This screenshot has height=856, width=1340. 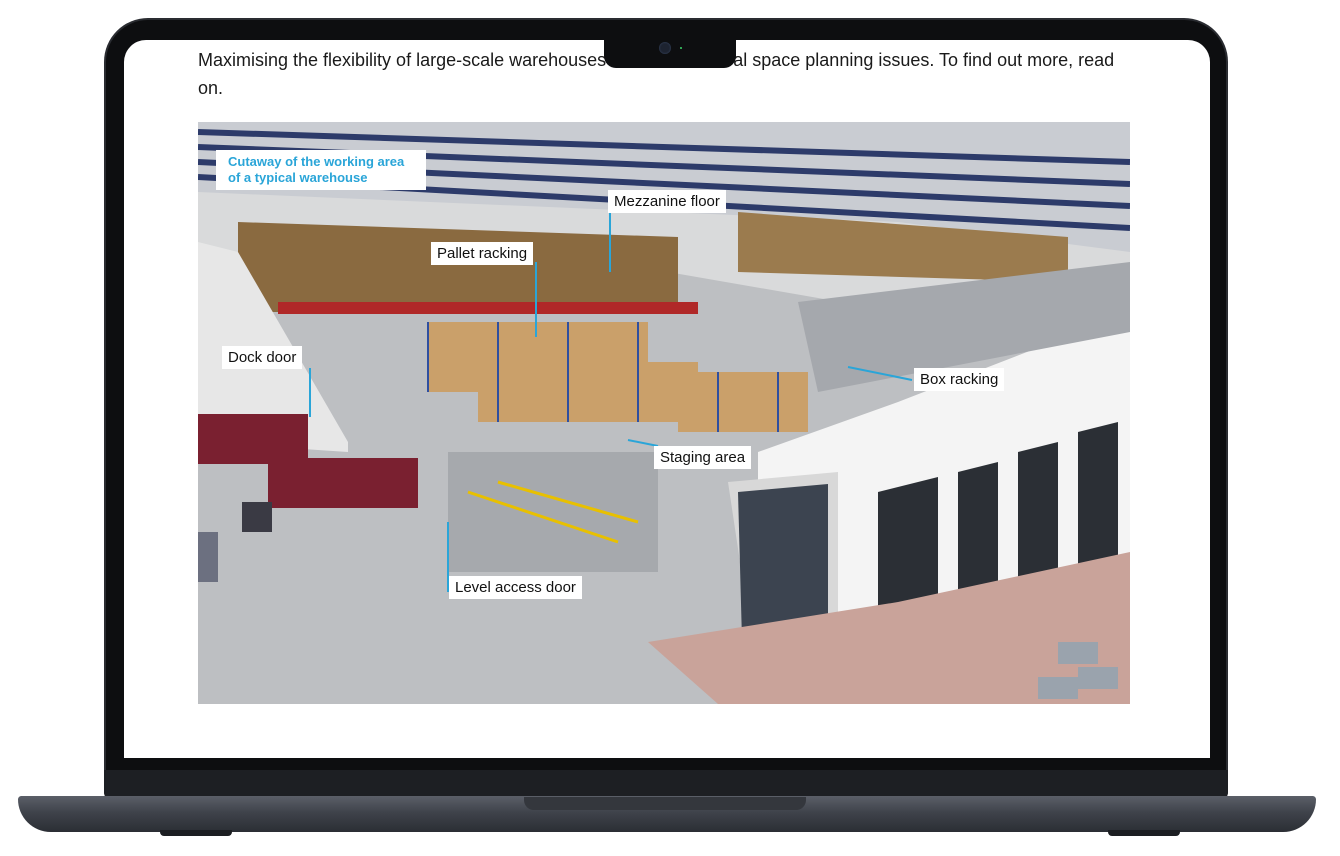 I want to click on label-level-access-door: Level access door, so click(x=515, y=587).